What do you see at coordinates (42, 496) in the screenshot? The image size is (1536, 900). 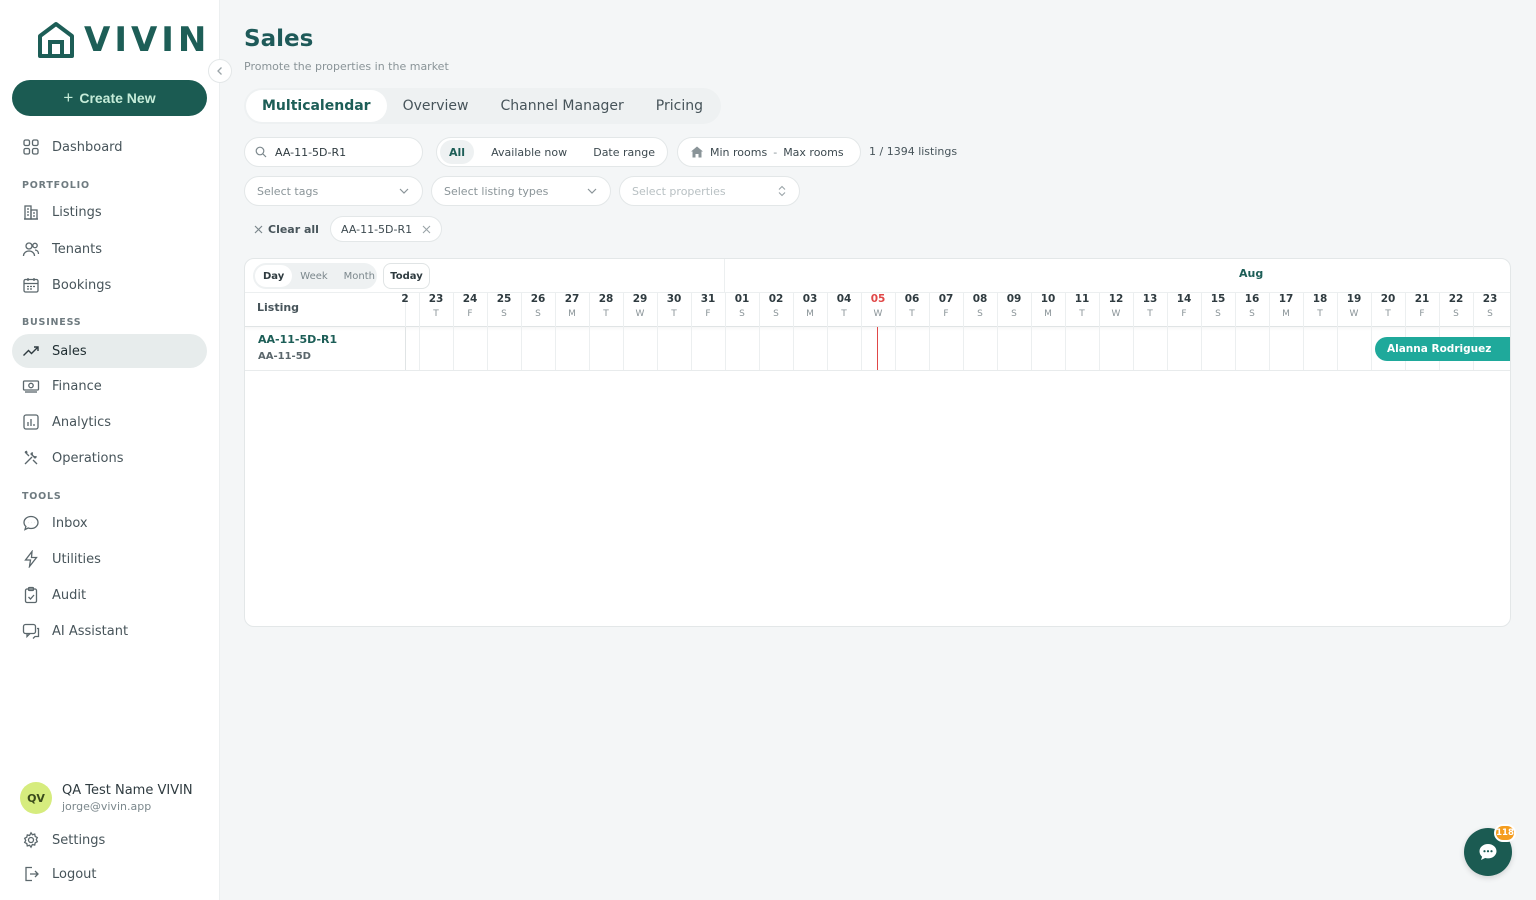 I see `section-label-tools: TOOLS` at bounding box center [42, 496].